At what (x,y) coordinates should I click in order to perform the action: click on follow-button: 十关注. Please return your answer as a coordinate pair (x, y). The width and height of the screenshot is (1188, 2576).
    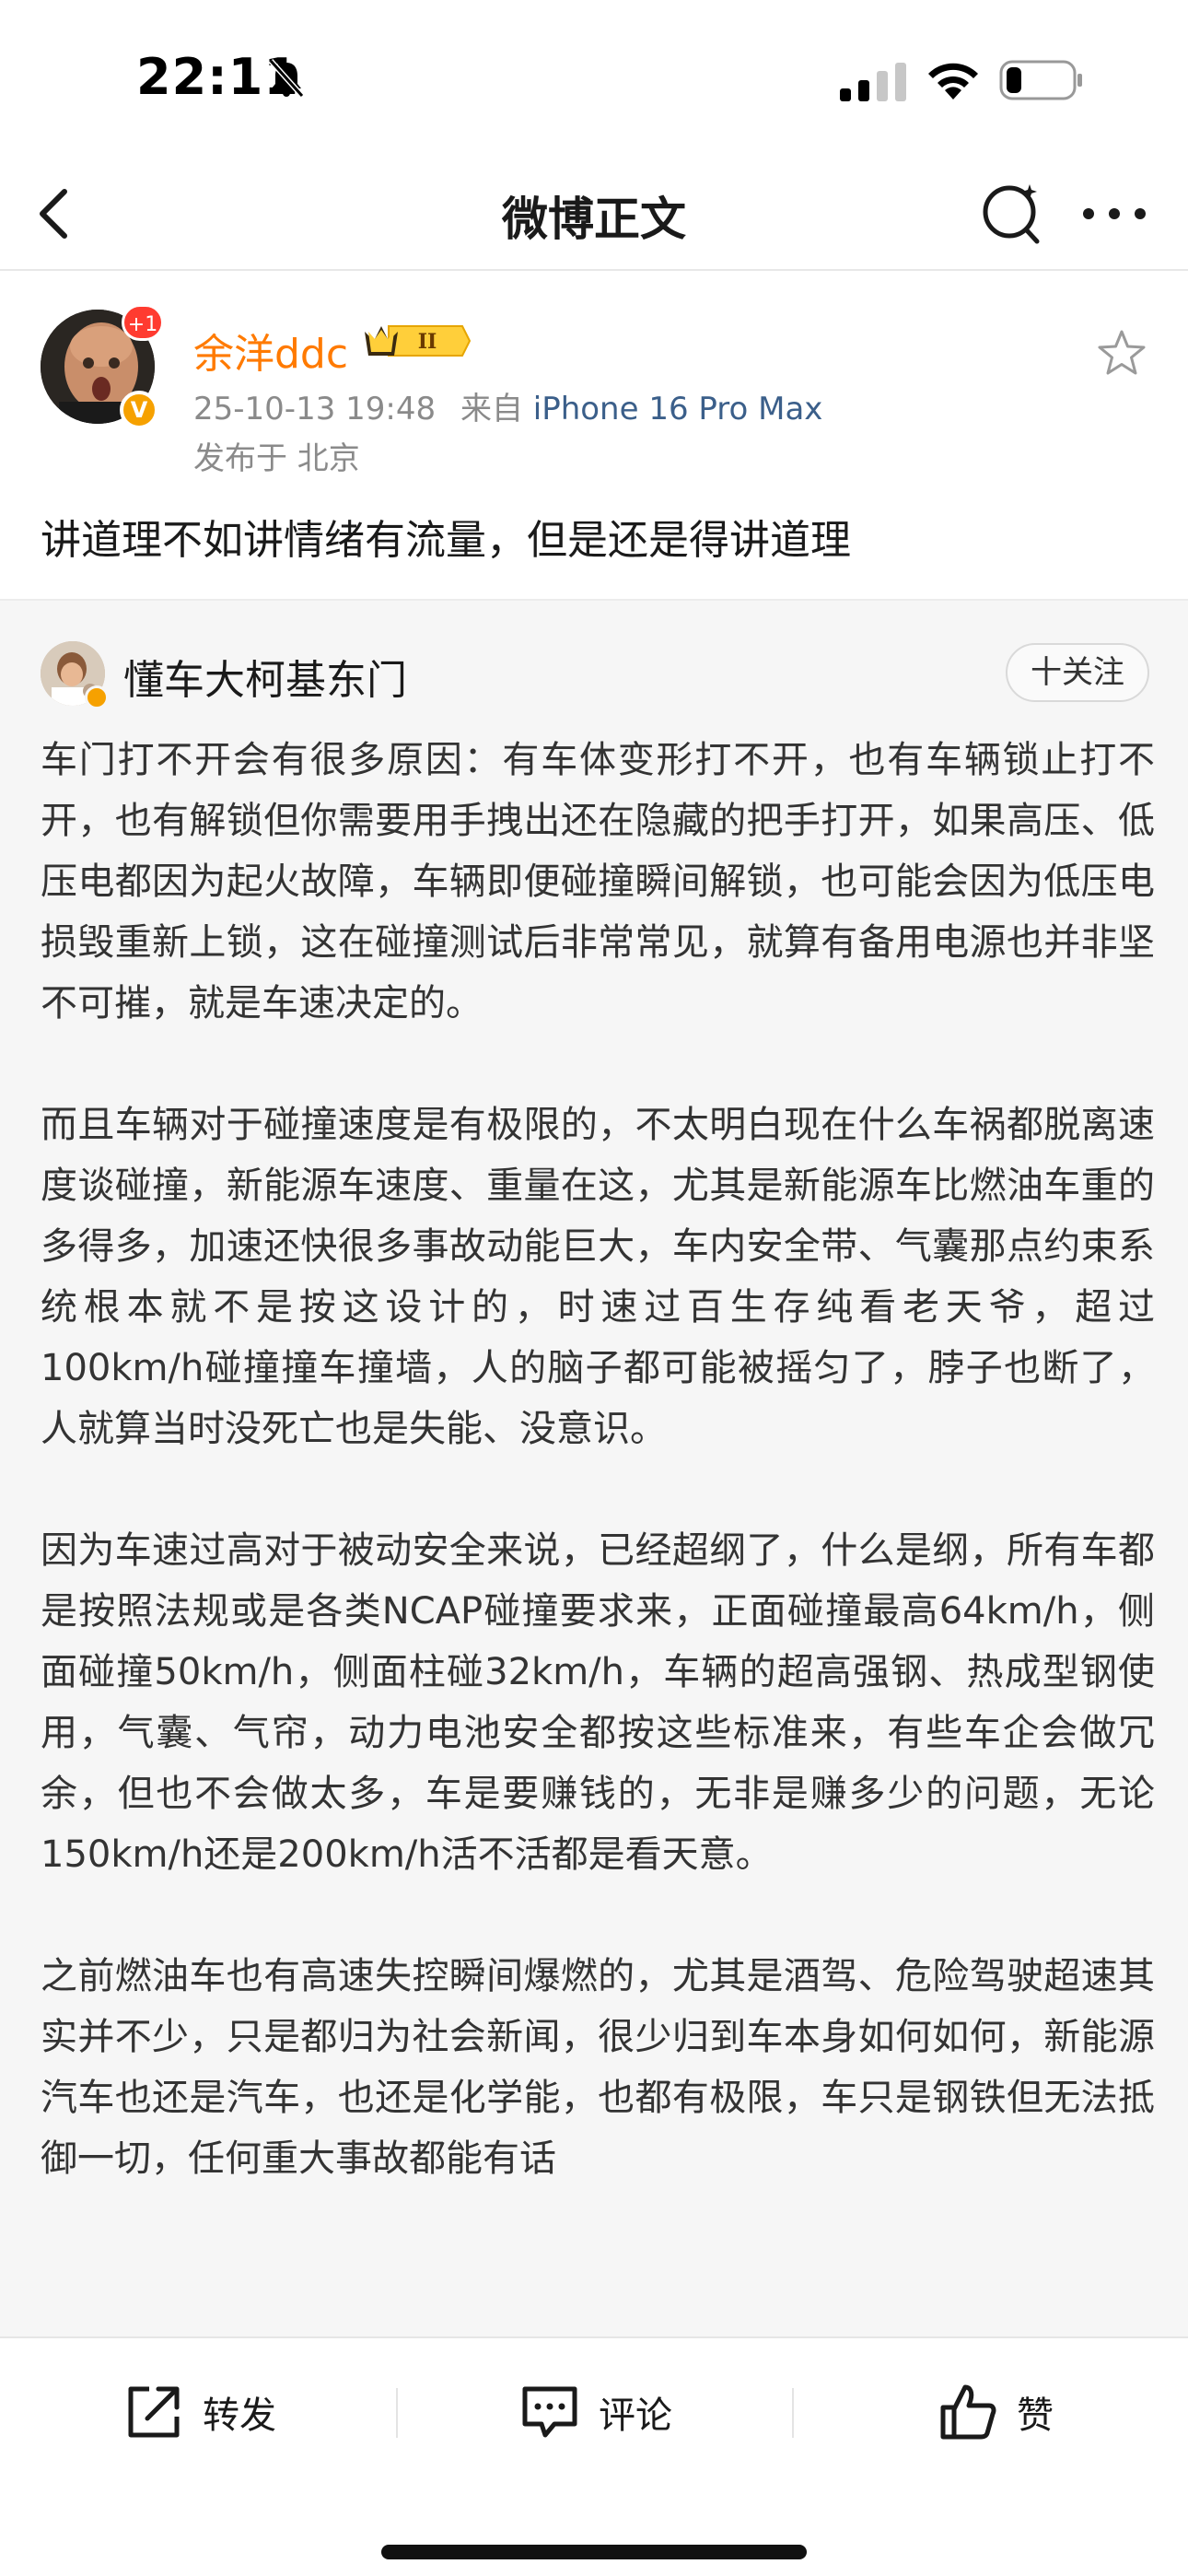
    Looking at the image, I should click on (1077, 672).